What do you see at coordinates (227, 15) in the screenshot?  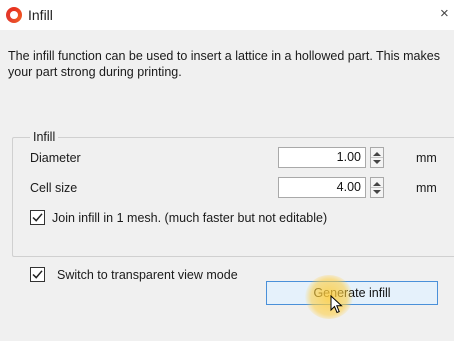 I see `title-bar: Infill ×` at bounding box center [227, 15].